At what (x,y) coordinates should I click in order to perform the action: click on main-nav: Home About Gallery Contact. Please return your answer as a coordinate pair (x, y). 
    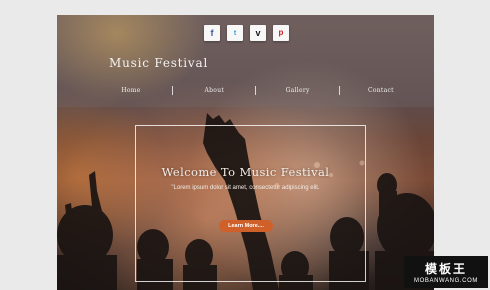
    Looking at the image, I should click on (256, 90).